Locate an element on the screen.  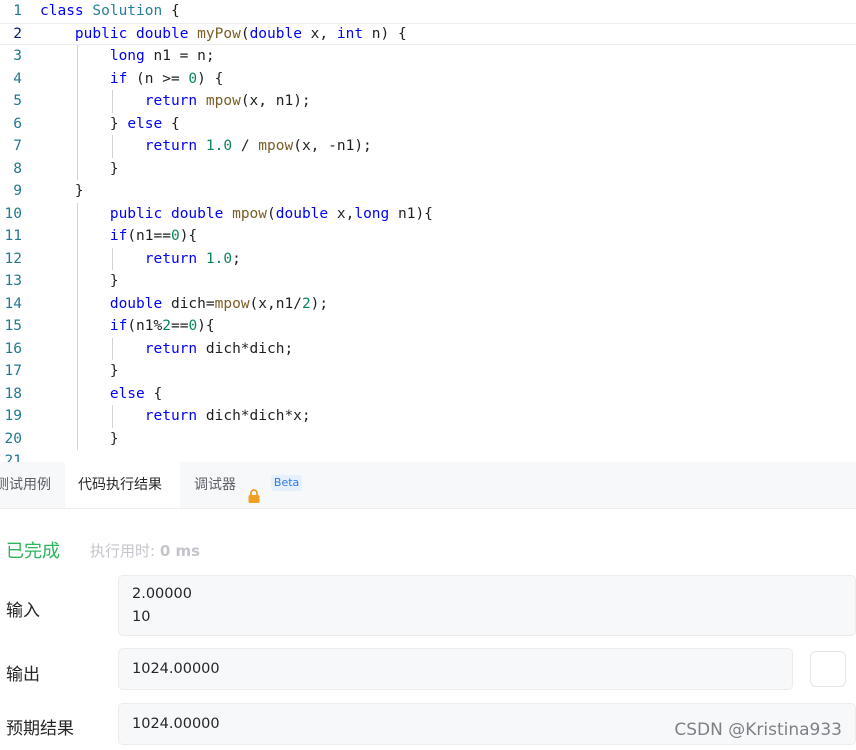
line-number: 4 is located at coordinates (17, 78).